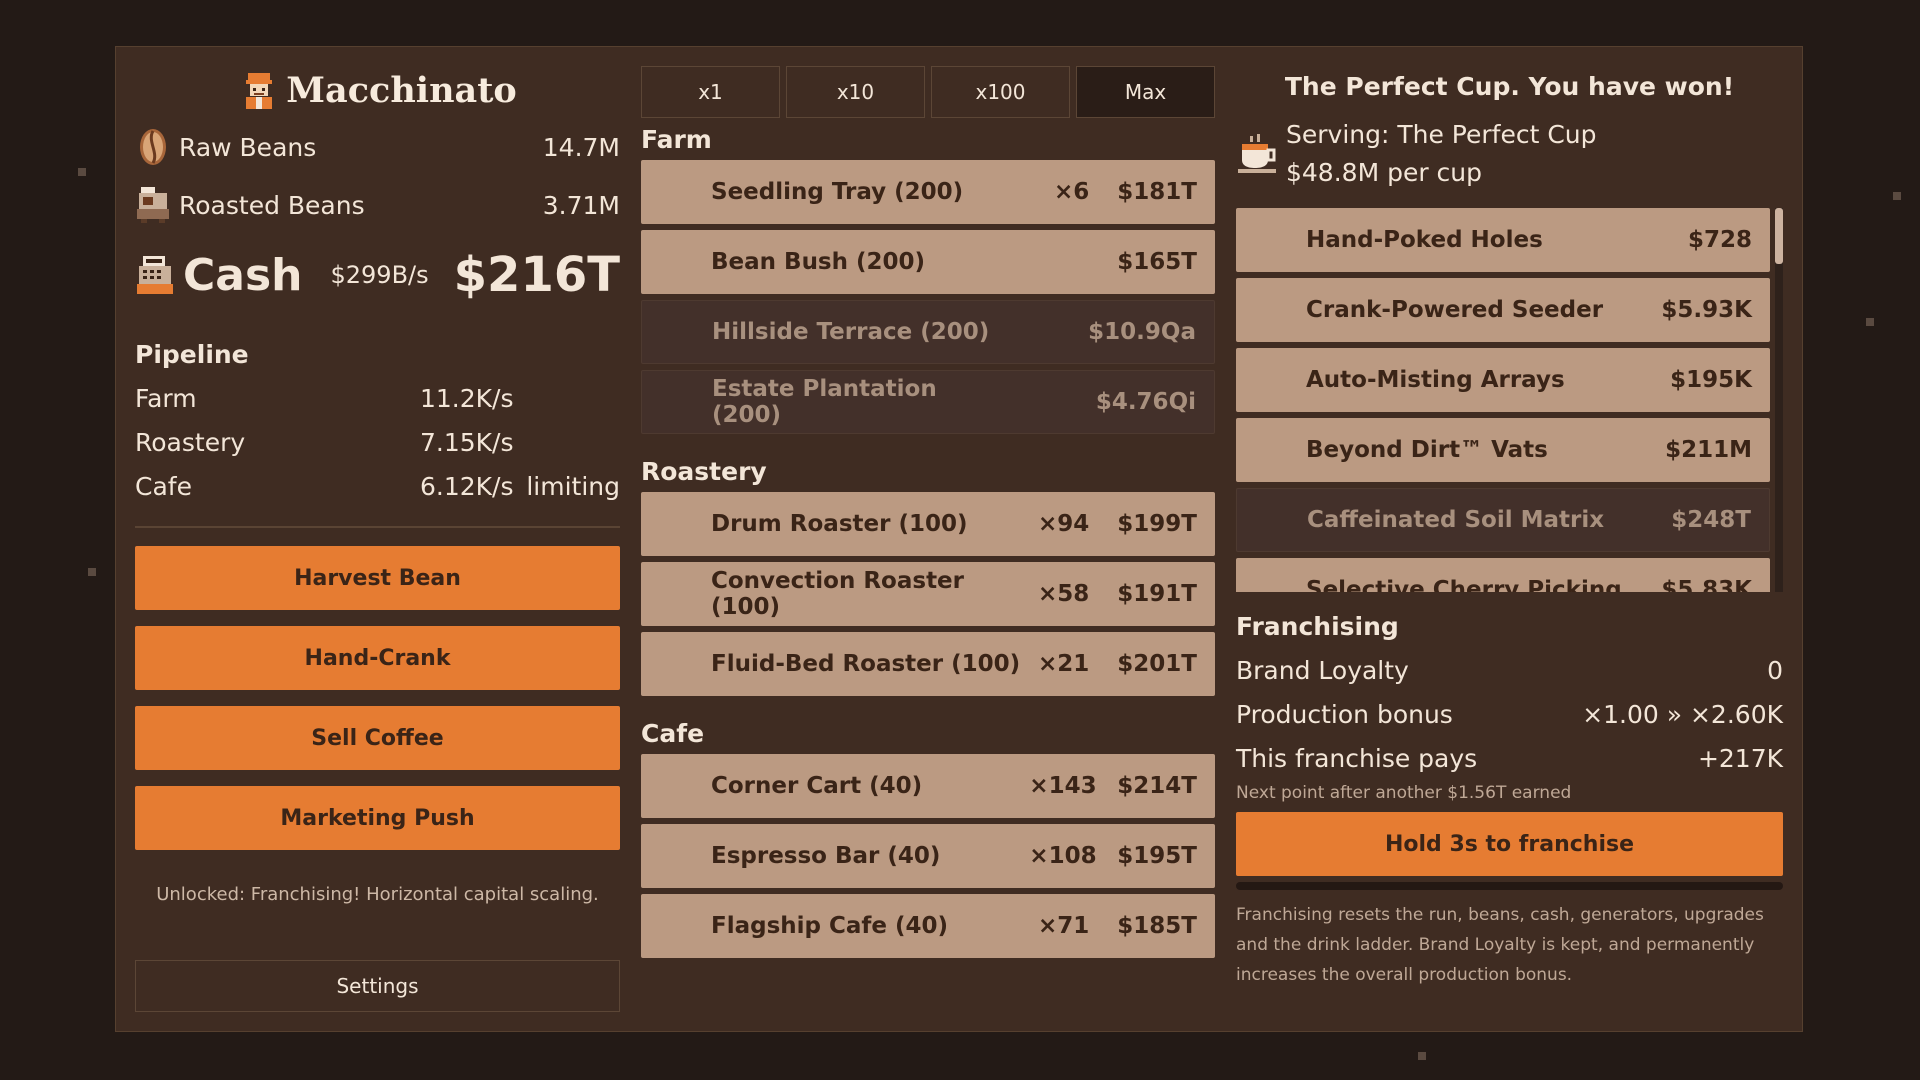 This screenshot has width=1920, height=1080. Describe the element at coordinates (1509, 844) in the screenshot. I see `franchise-button: Hold 3s to franchise` at that location.